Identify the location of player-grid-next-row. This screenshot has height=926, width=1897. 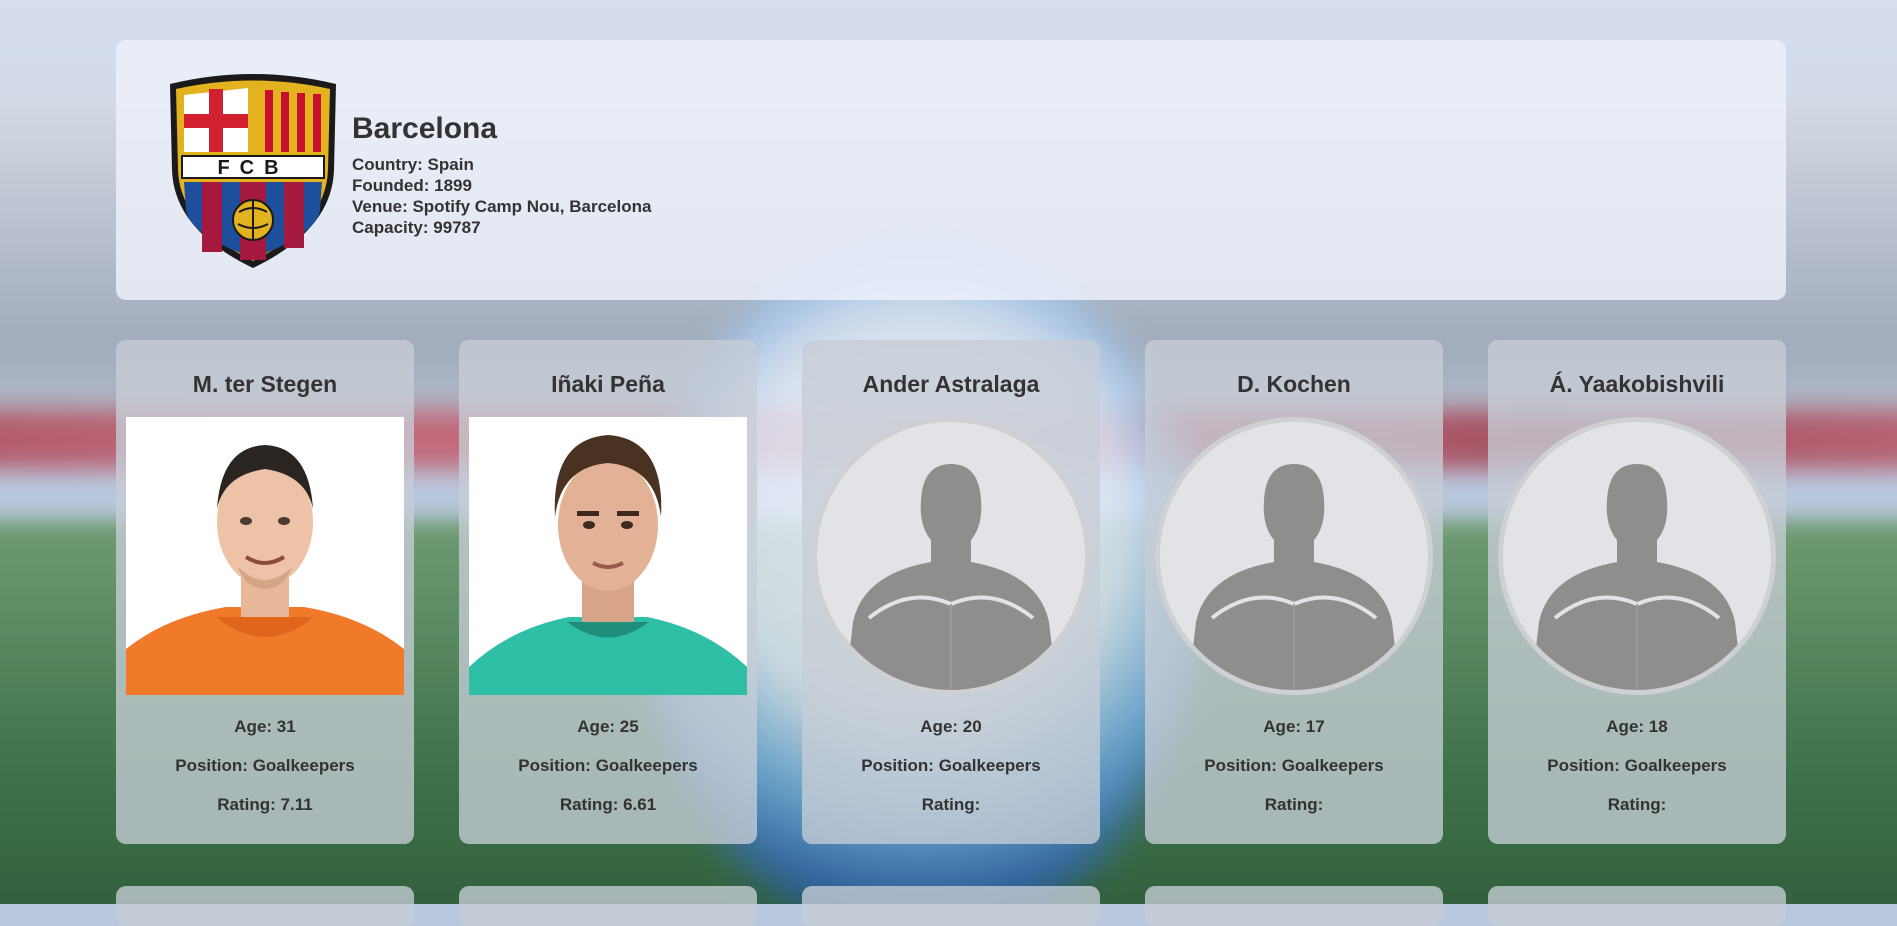
(951, 906).